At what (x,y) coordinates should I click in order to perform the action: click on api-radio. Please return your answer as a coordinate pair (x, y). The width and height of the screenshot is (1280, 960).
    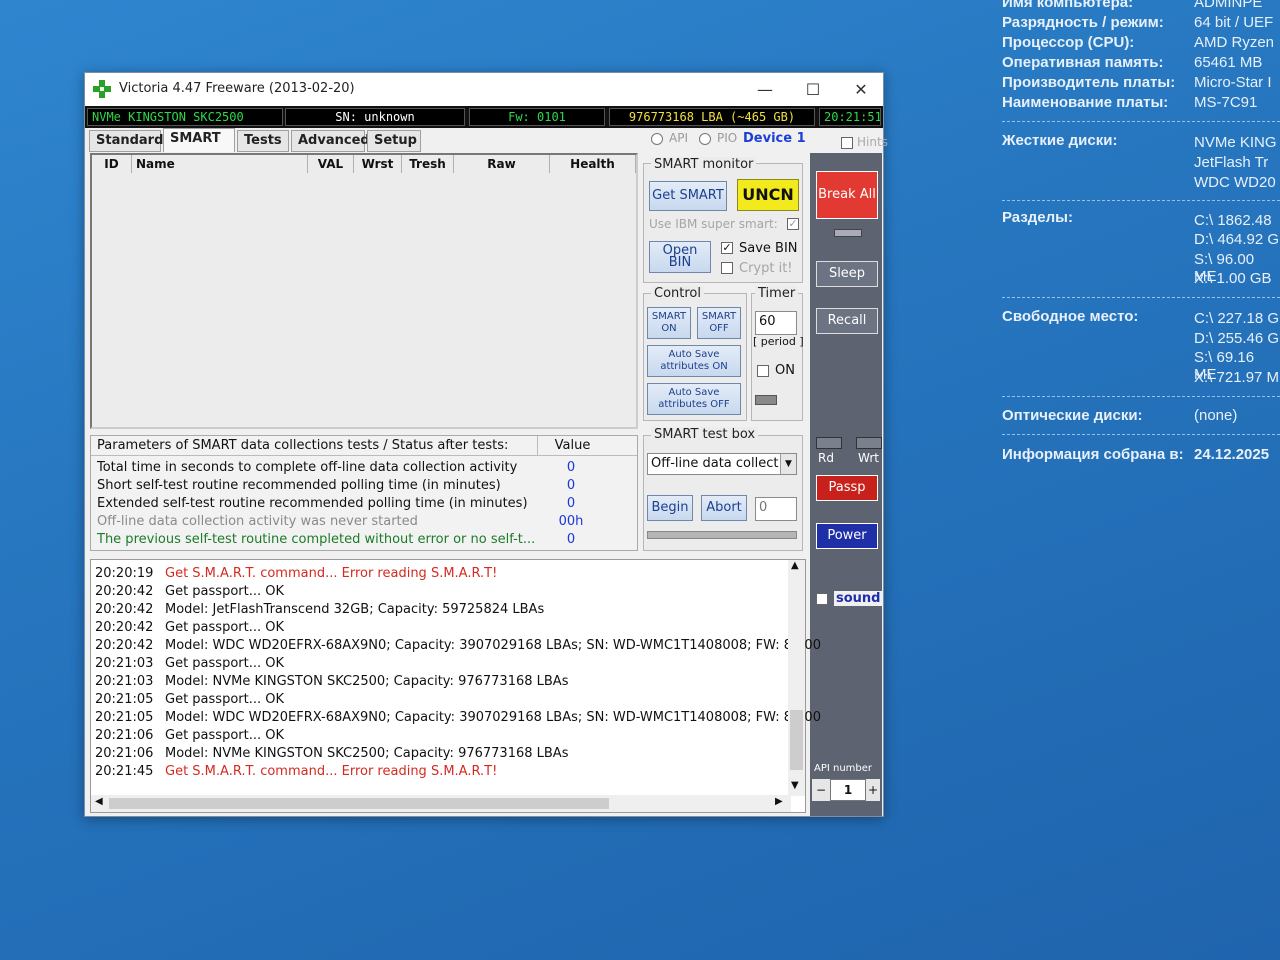
    Looking at the image, I should click on (657, 139).